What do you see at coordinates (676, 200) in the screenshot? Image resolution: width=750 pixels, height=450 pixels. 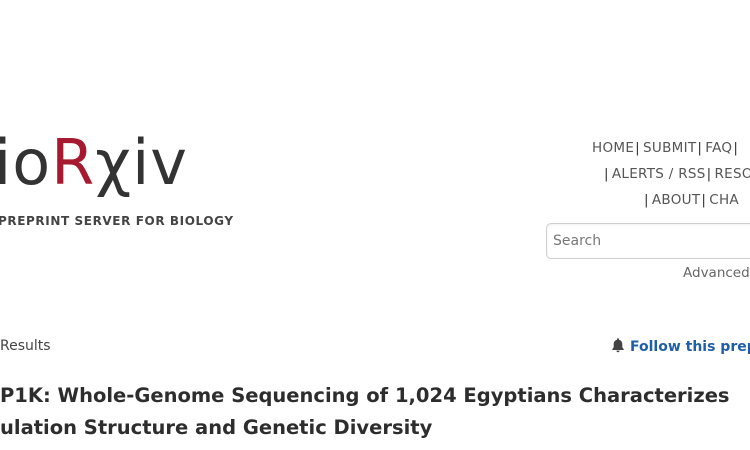 I see `nav-about-link: ABOUT` at bounding box center [676, 200].